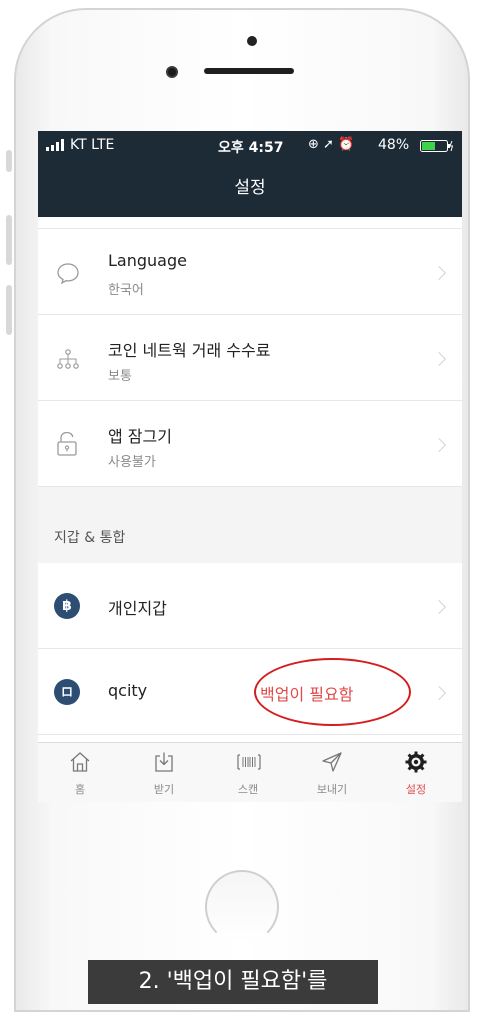  Describe the element at coordinates (67, 692) in the screenshot. I see `qtum-icon: ロ` at that location.